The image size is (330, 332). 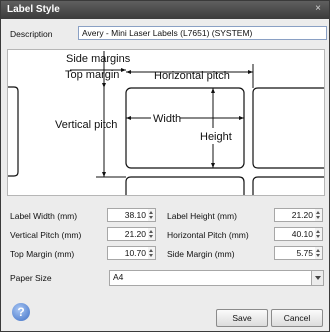 What do you see at coordinates (92, 75) in the screenshot?
I see `top-margin-text: Top margin` at bounding box center [92, 75].